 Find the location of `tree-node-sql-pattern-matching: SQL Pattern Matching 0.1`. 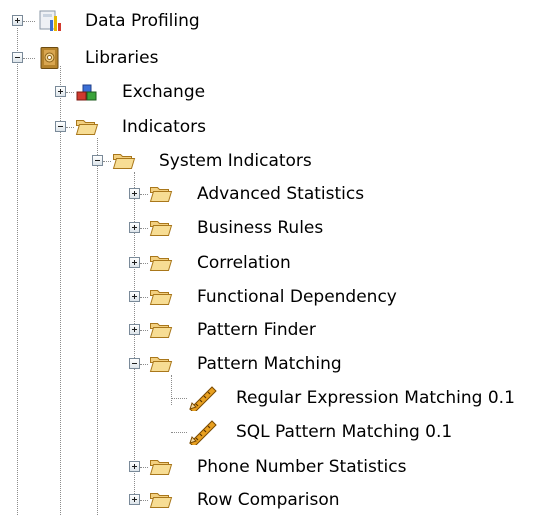

tree-node-sql-pattern-matching: SQL Pattern Matching 0.1 is located at coordinates (250, 432).